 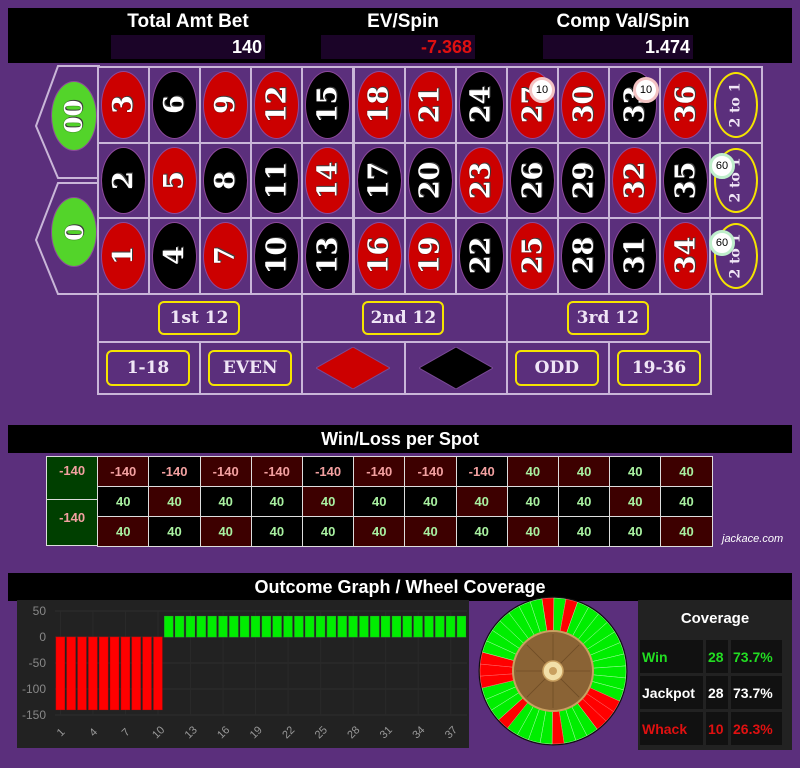 What do you see at coordinates (583, 105) in the screenshot?
I see `number-30: 30` at bounding box center [583, 105].